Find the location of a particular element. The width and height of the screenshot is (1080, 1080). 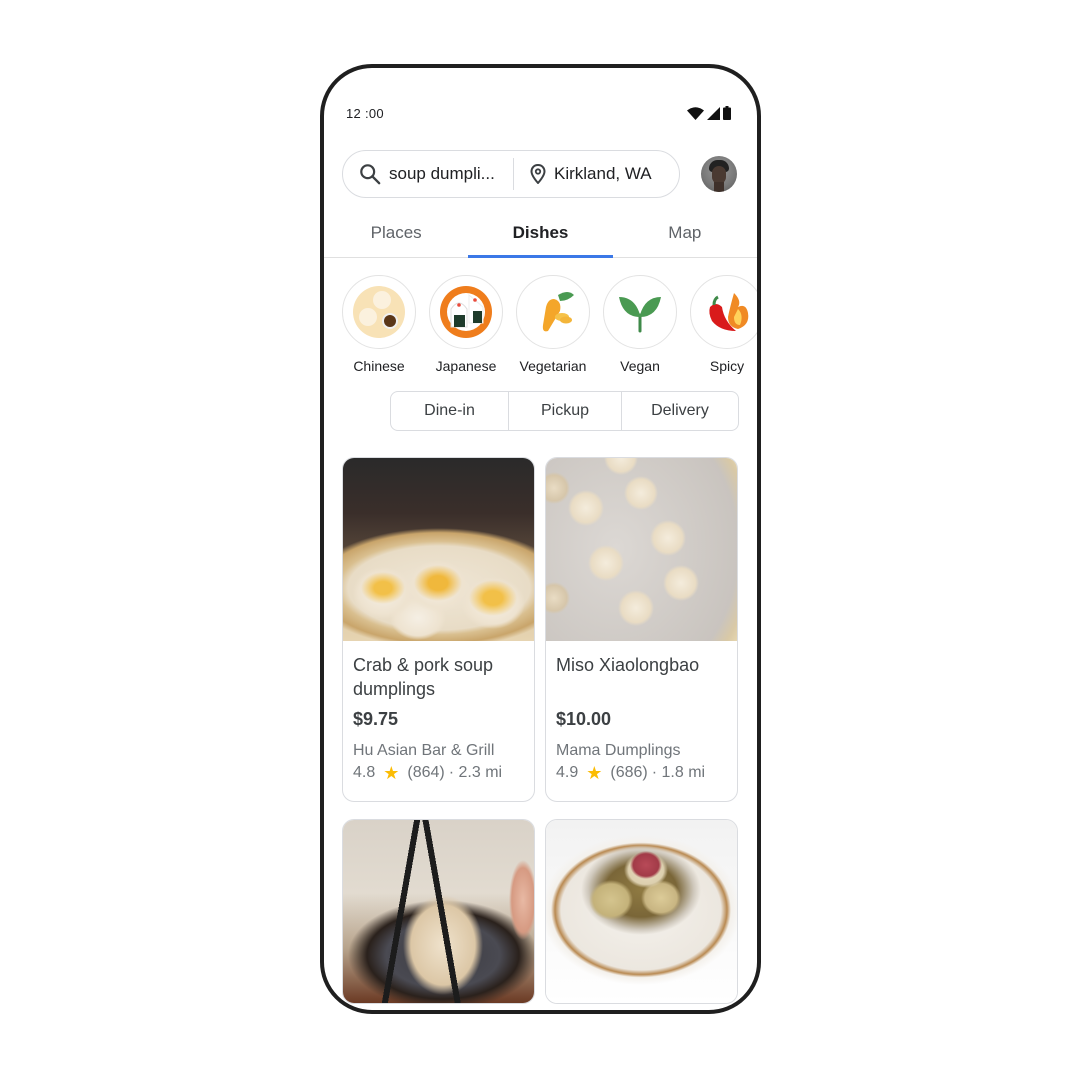

category-label: Japanese is located at coordinates (466, 366).